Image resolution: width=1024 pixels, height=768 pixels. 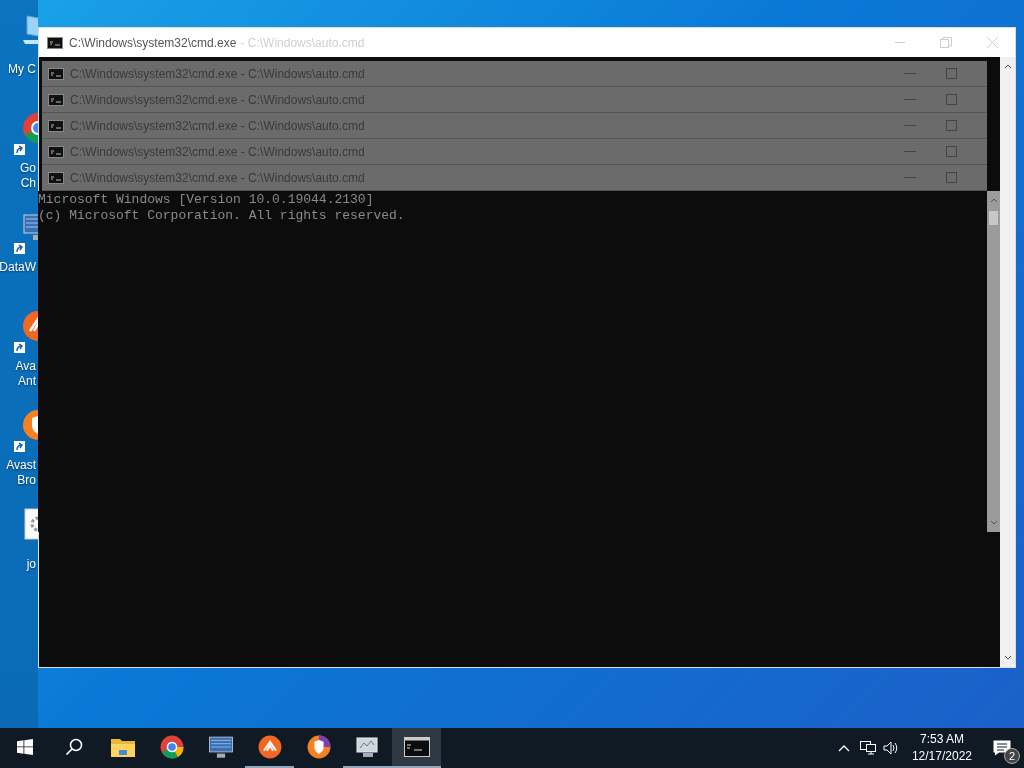 I want to click on minimize-icon, so click(x=900, y=42).